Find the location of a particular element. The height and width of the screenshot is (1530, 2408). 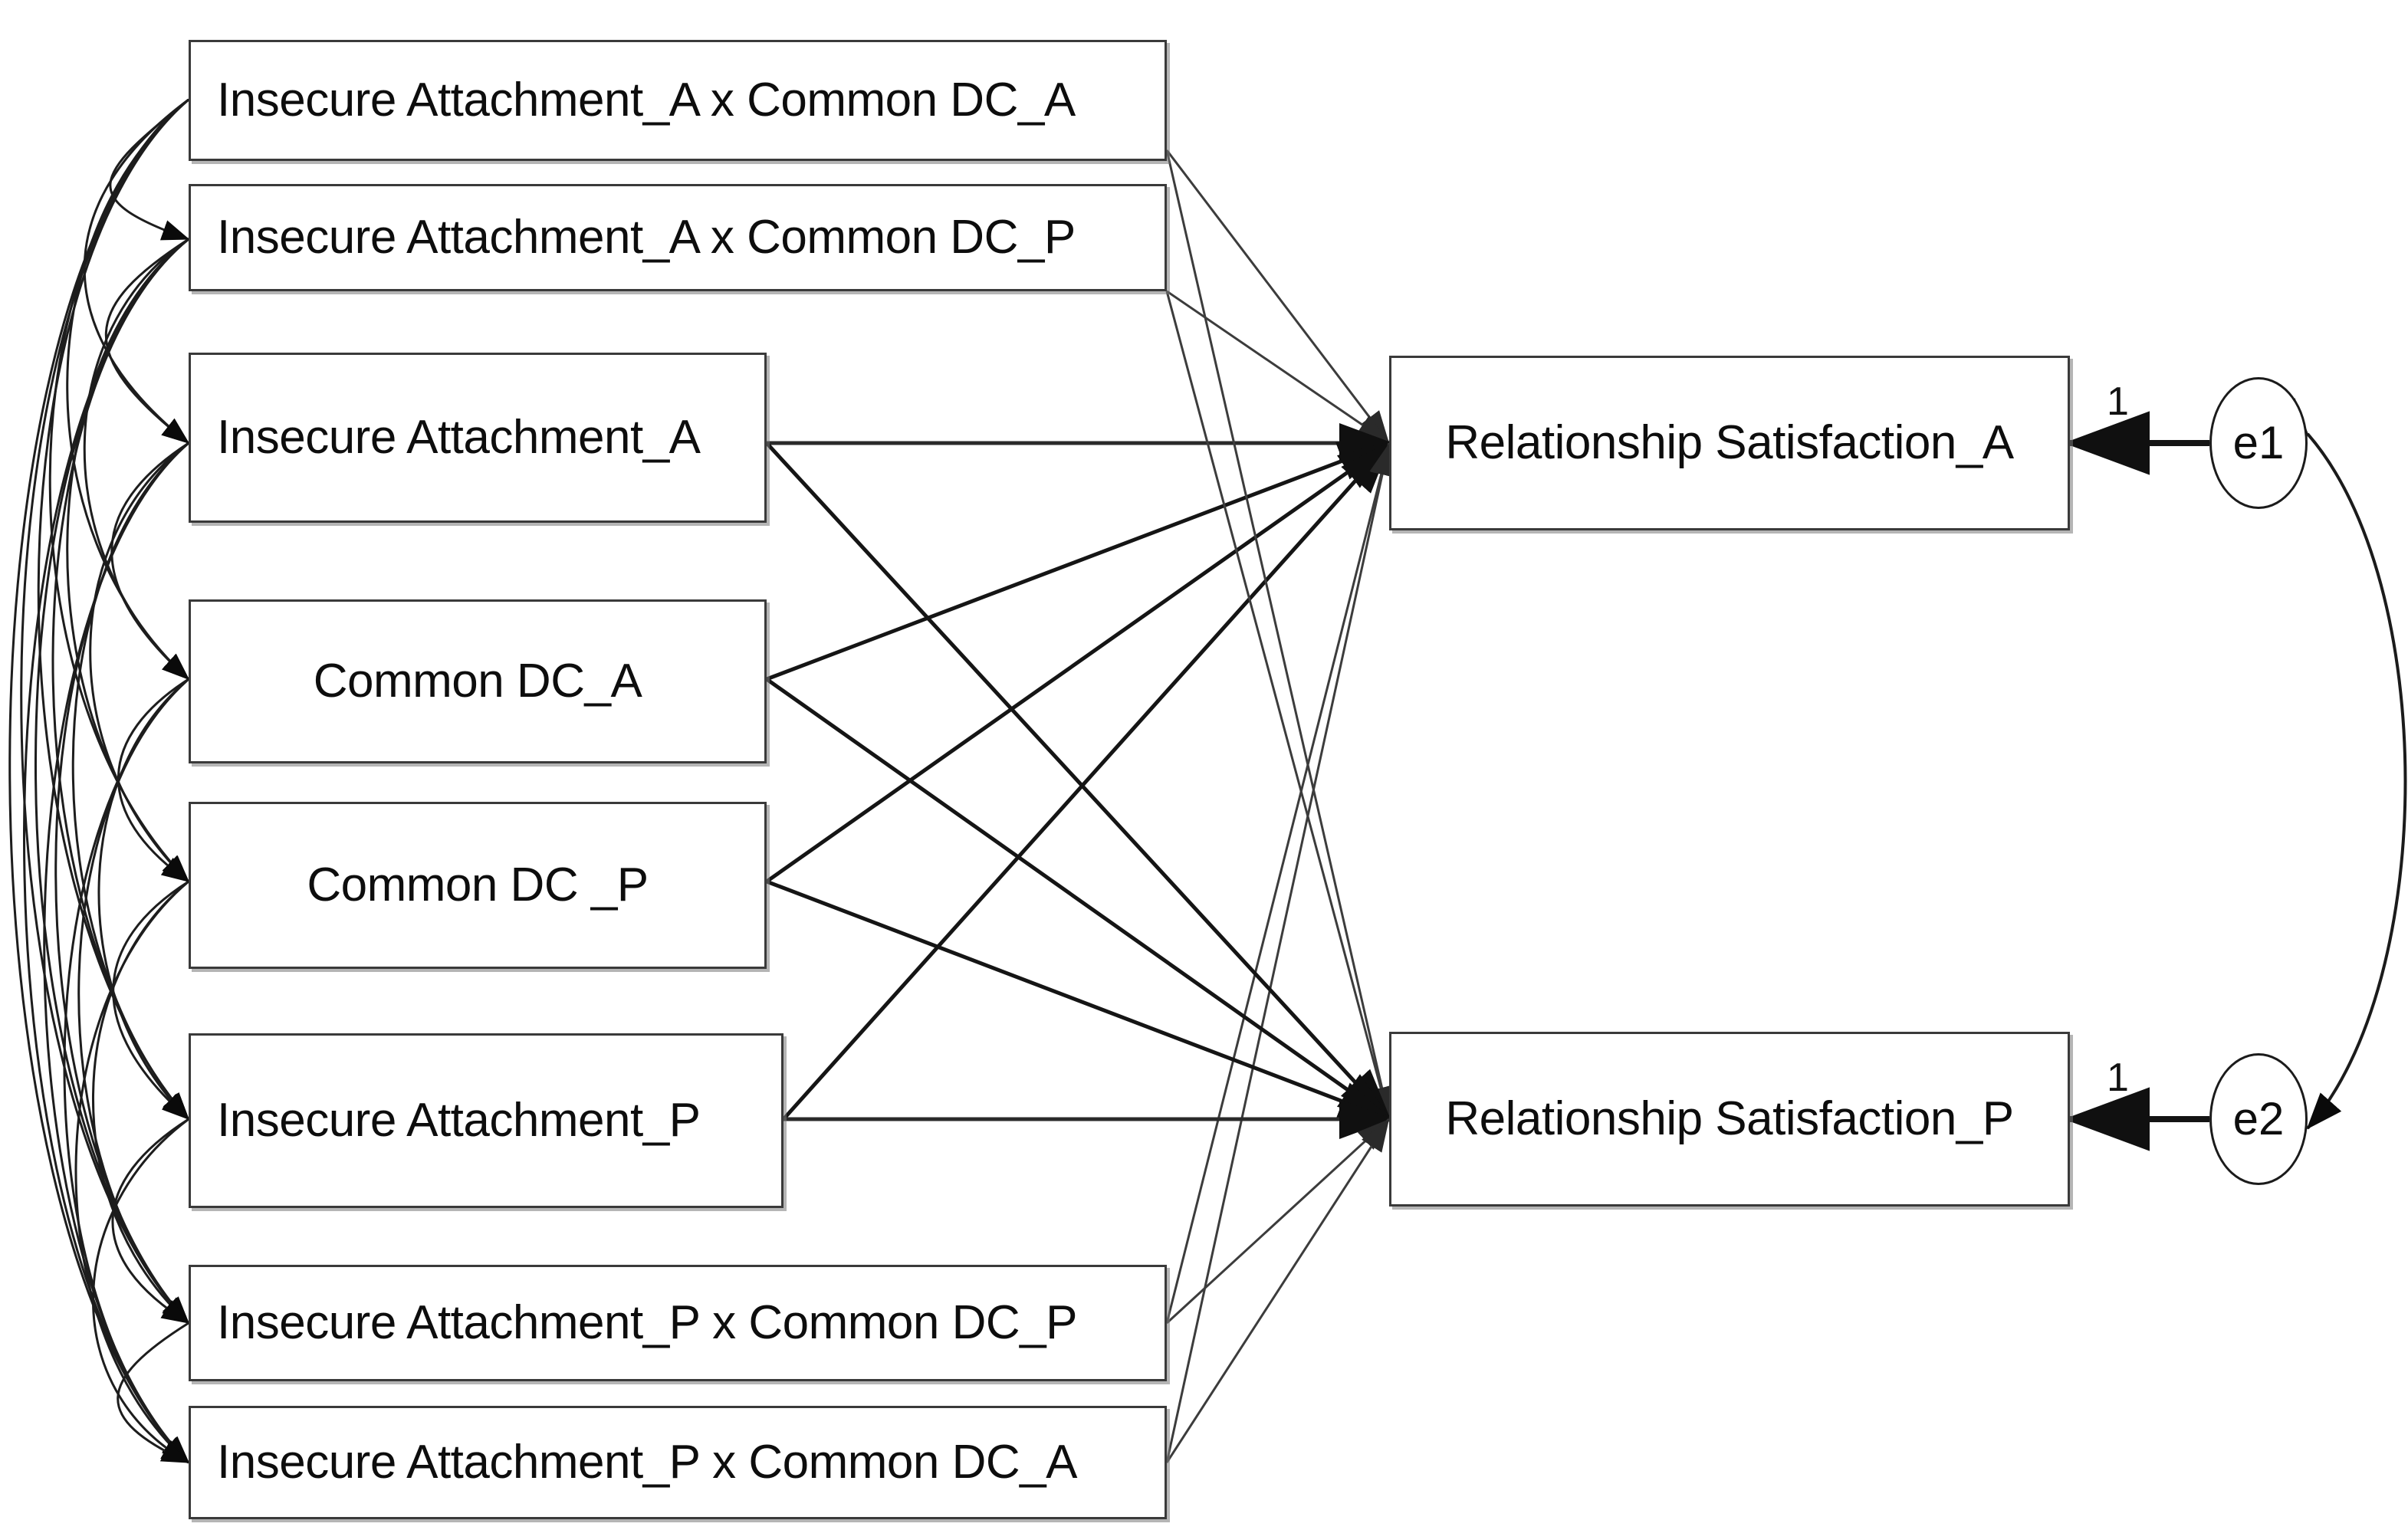

node-insecure-attachment-a-x-common-dc-p: Insecure Attachment_A x Common DC_P is located at coordinates (678, 237).